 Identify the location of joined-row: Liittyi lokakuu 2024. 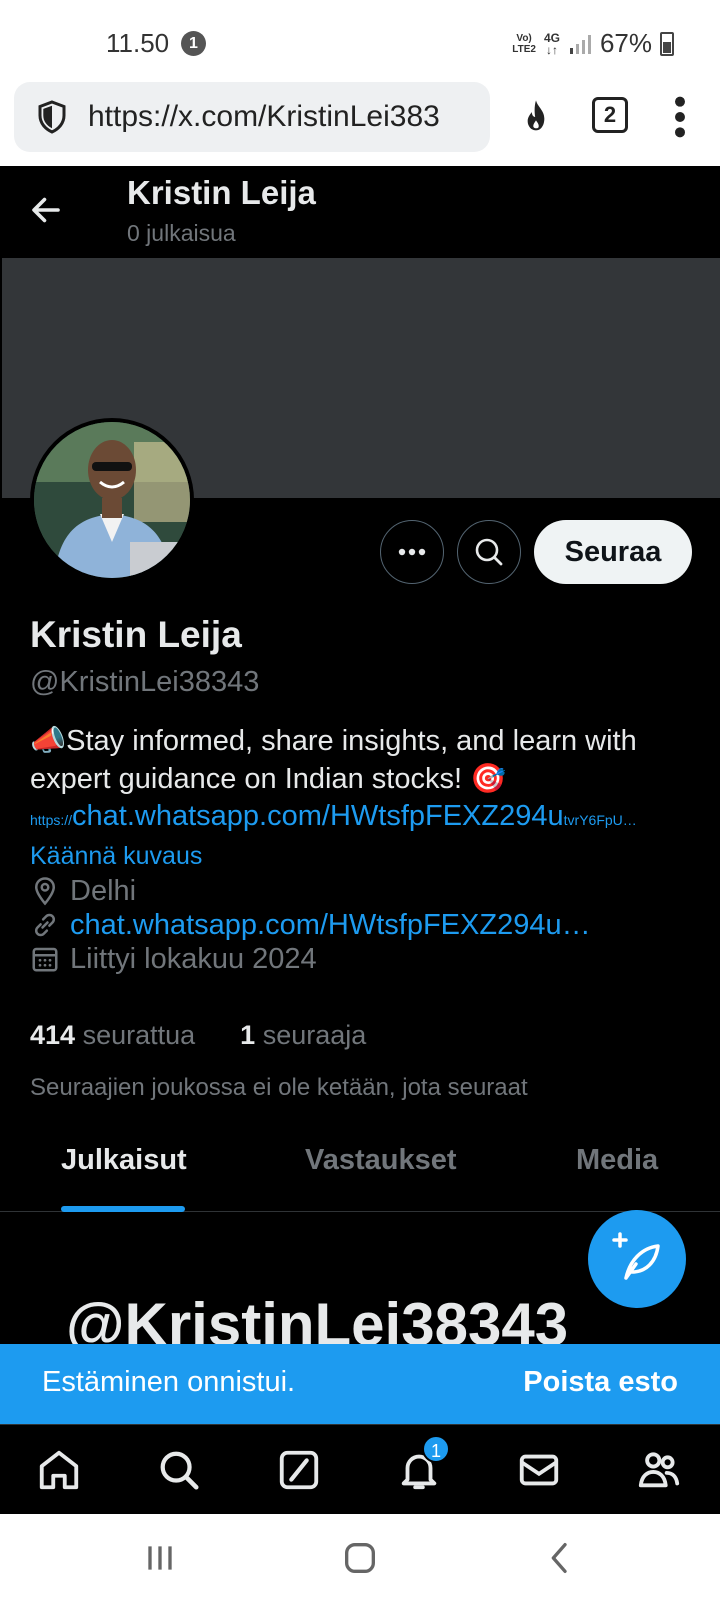
(173, 959).